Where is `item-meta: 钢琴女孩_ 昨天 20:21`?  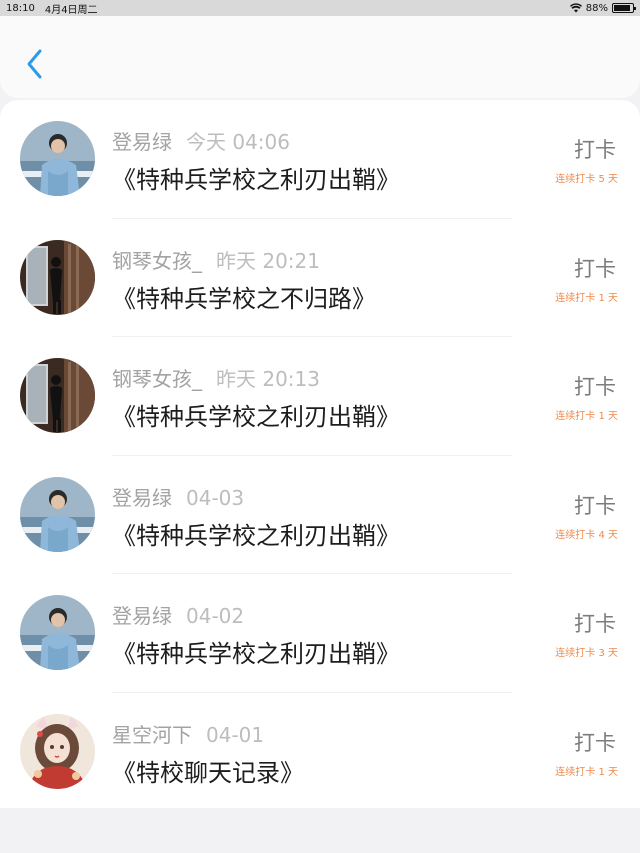 item-meta: 钢琴女孩_ 昨天 20:21 is located at coordinates (216, 259).